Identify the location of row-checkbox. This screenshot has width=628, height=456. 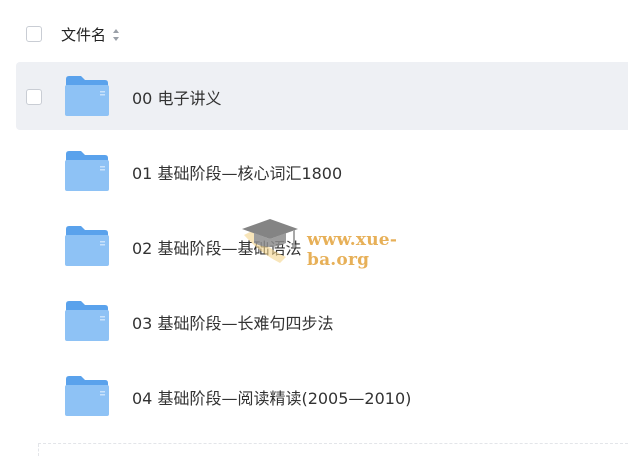
(34, 97).